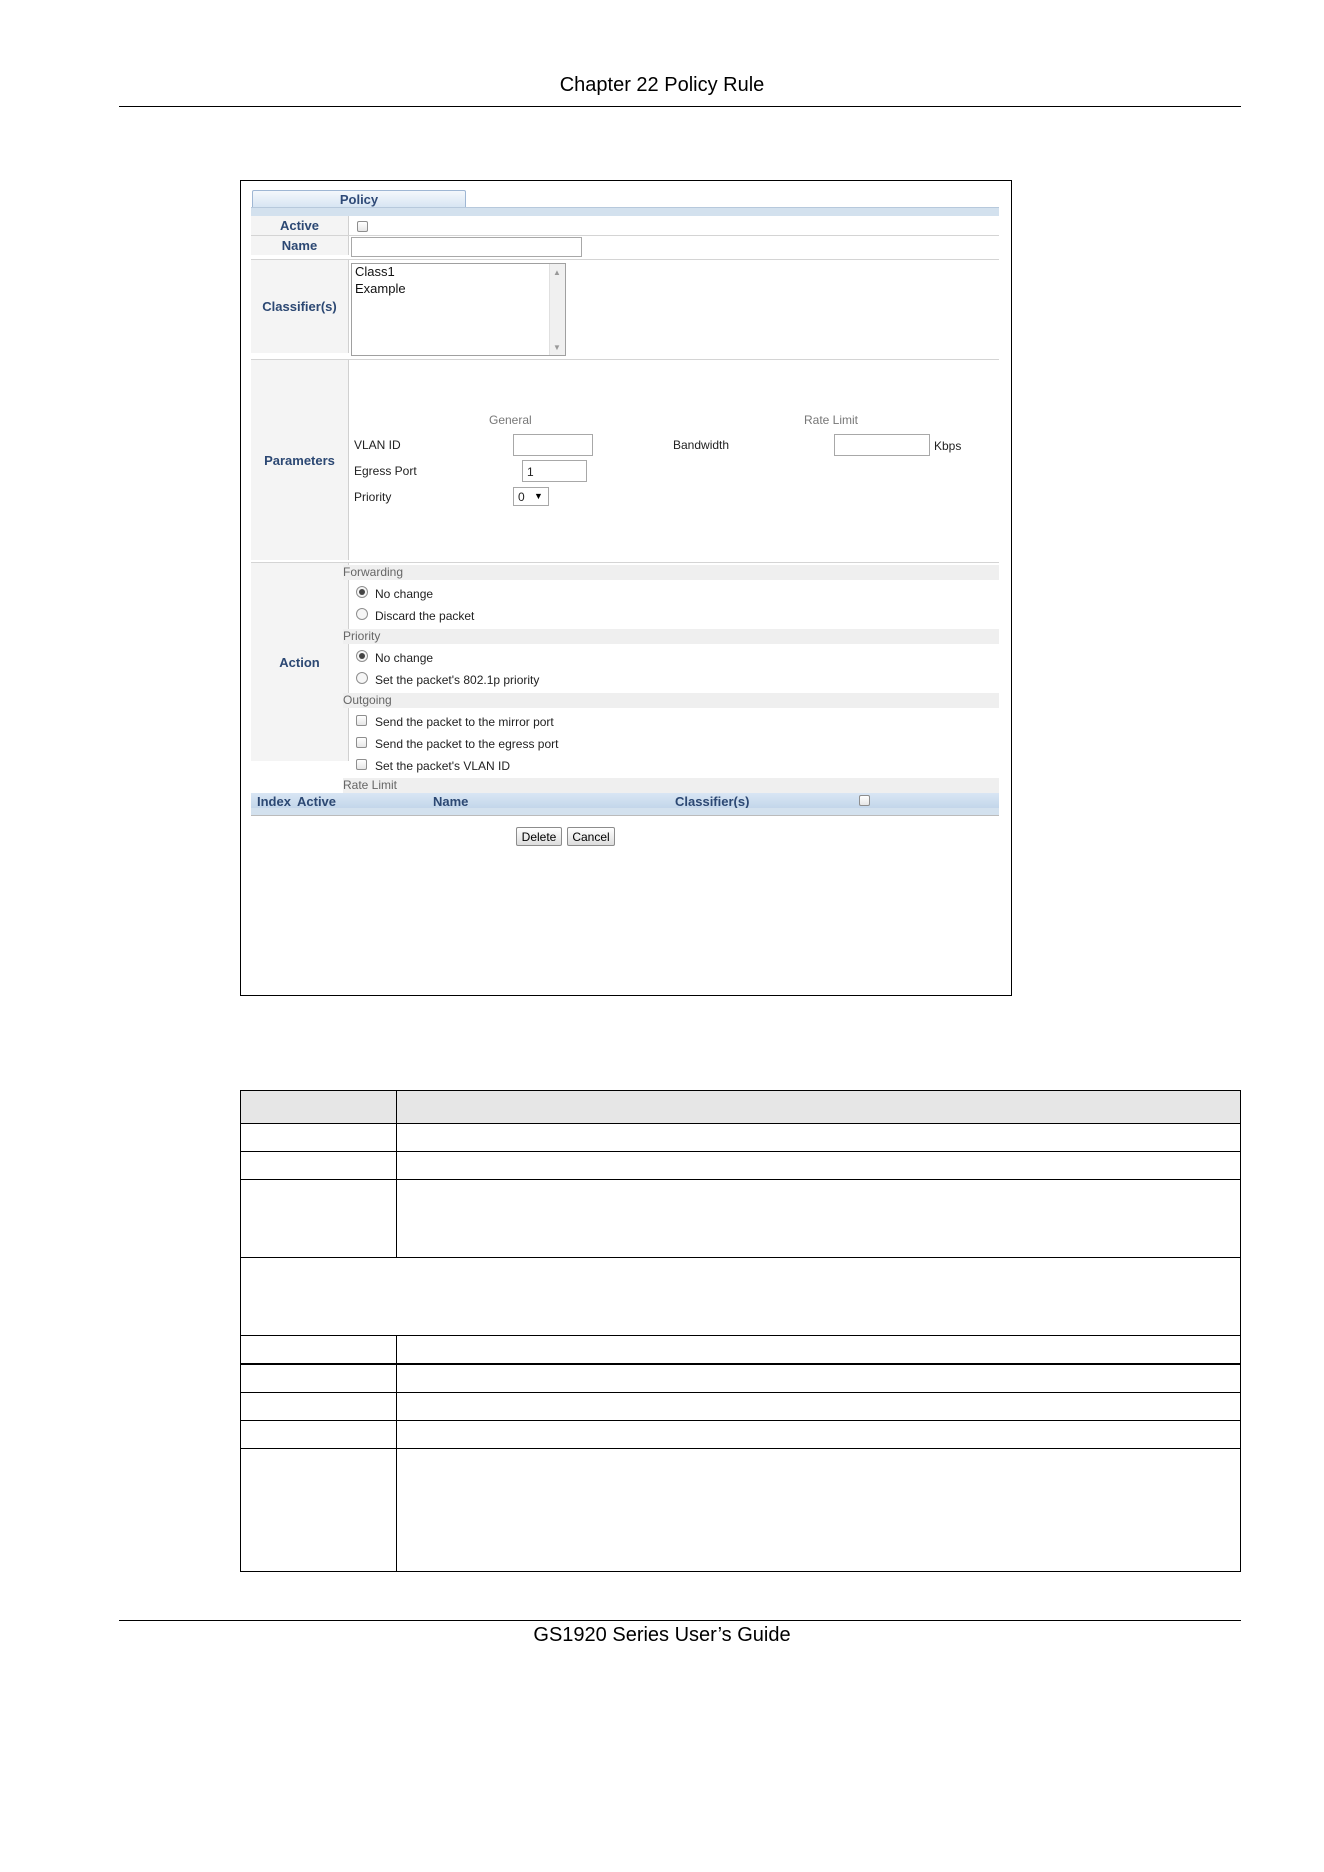 This screenshot has height=1872, width=1324. What do you see at coordinates (701, 445) in the screenshot?
I see `bandwidth-label: Bandwidth` at bounding box center [701, 445].